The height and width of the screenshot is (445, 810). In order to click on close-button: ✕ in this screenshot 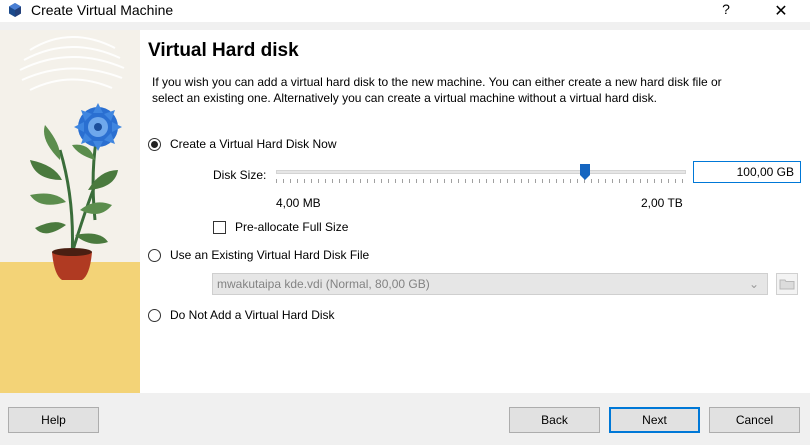, I will do `click(781, 11)`.